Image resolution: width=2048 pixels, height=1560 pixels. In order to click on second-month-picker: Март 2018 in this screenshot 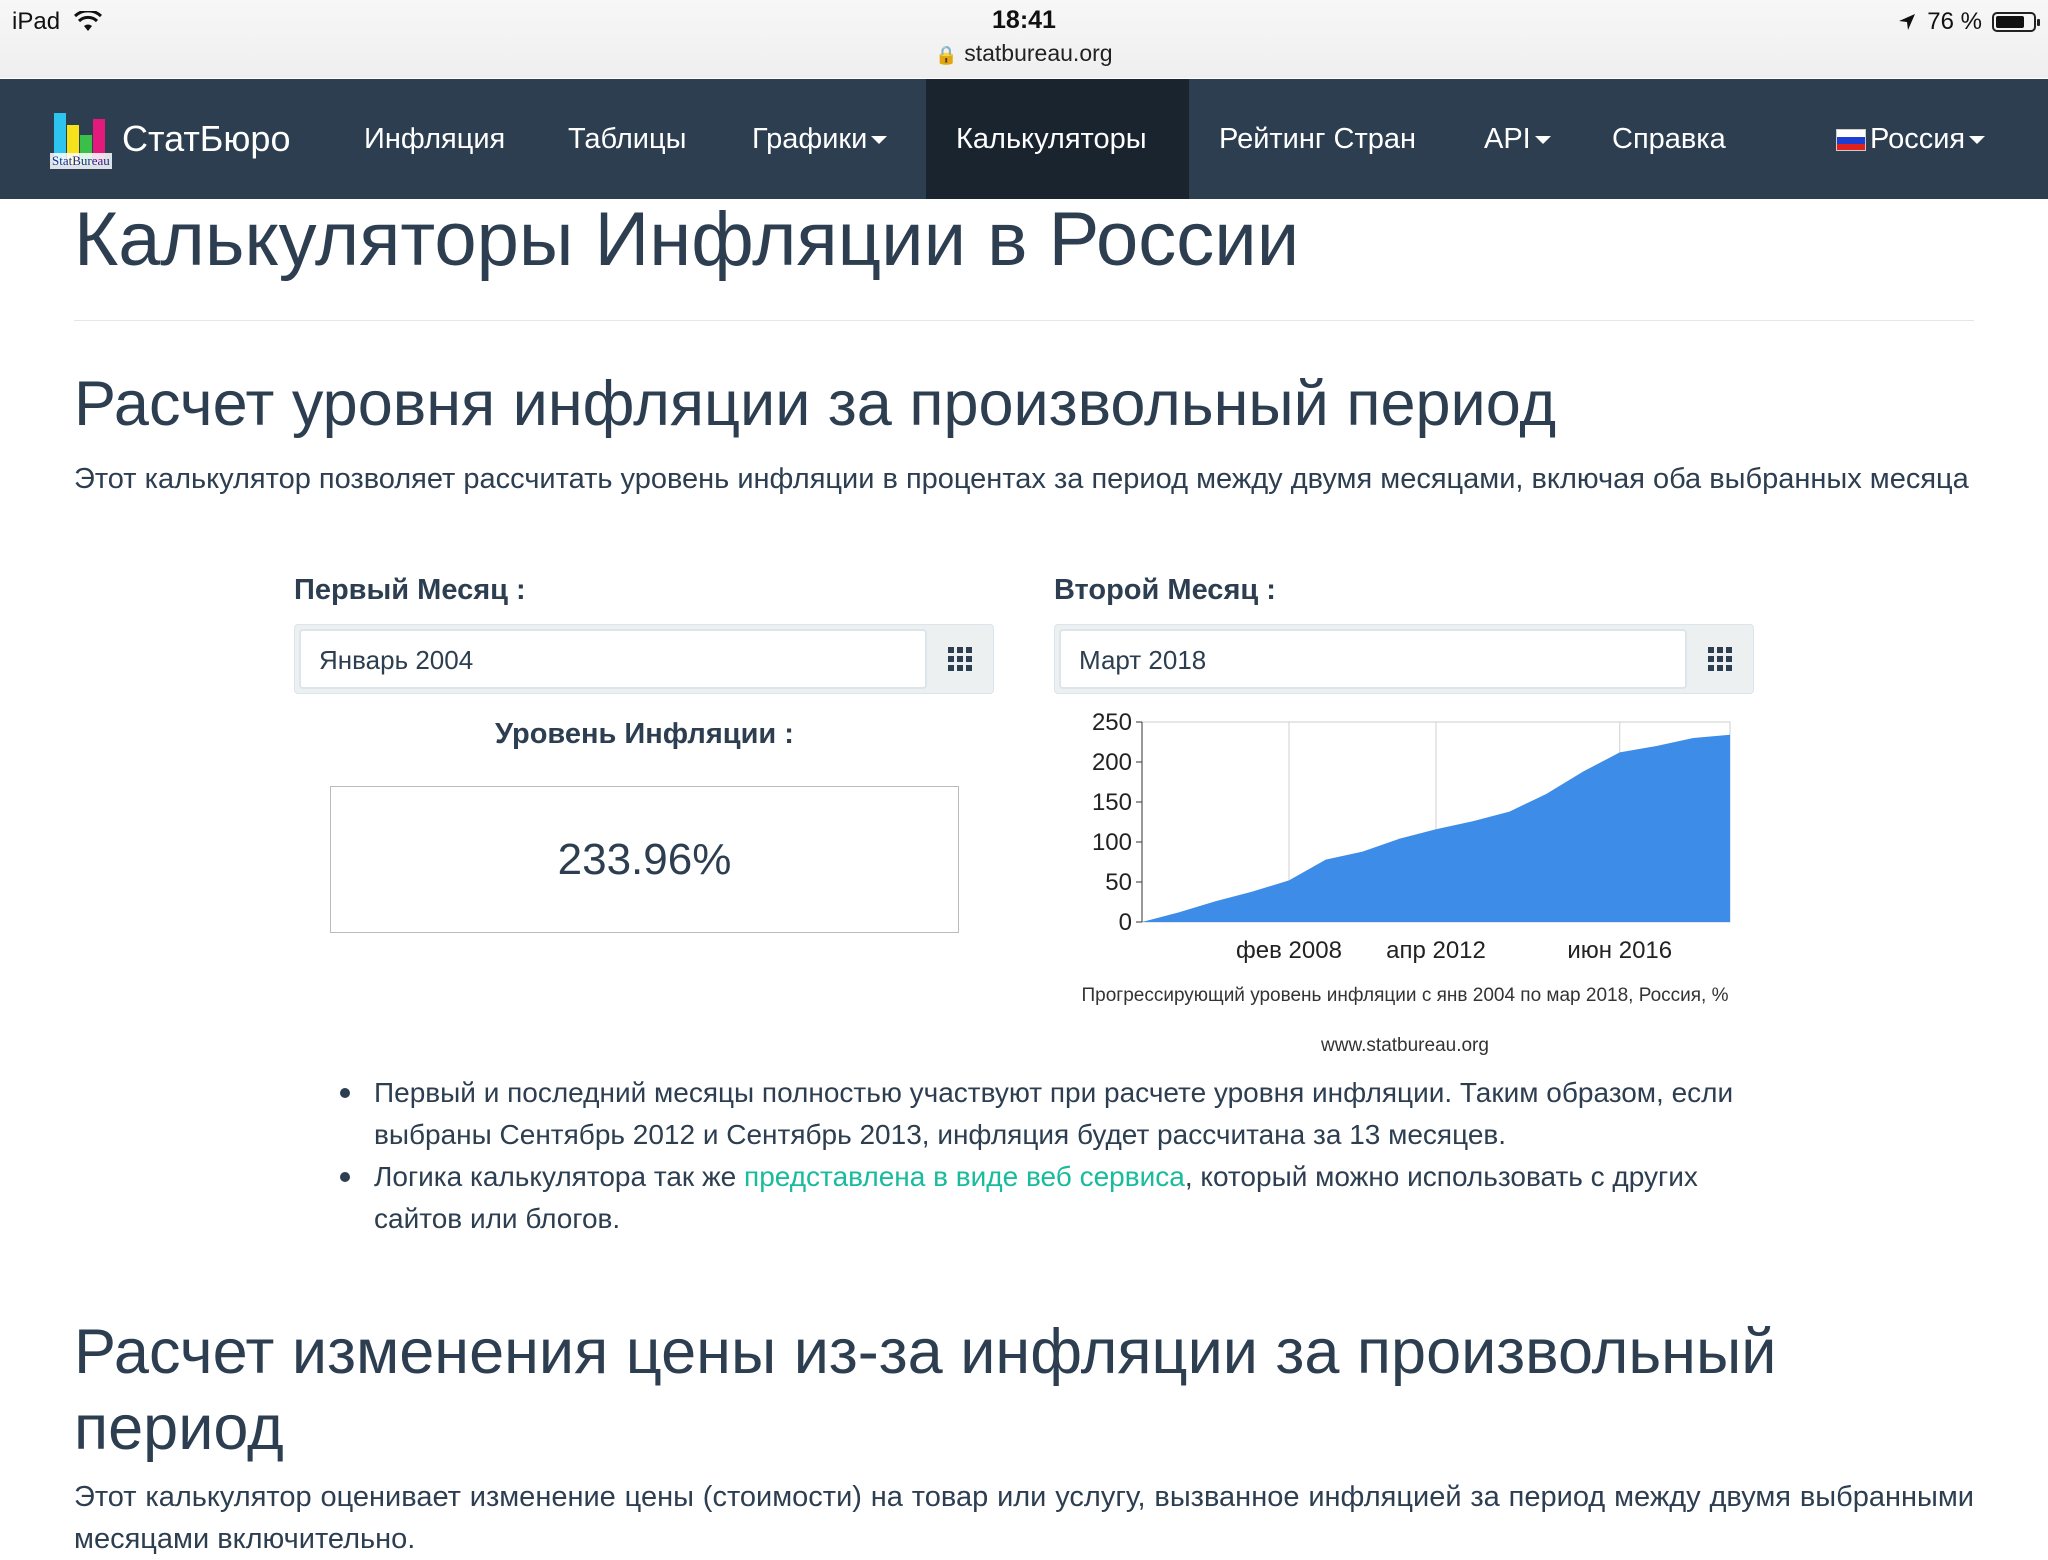, I will do `click(1404, 659)`.